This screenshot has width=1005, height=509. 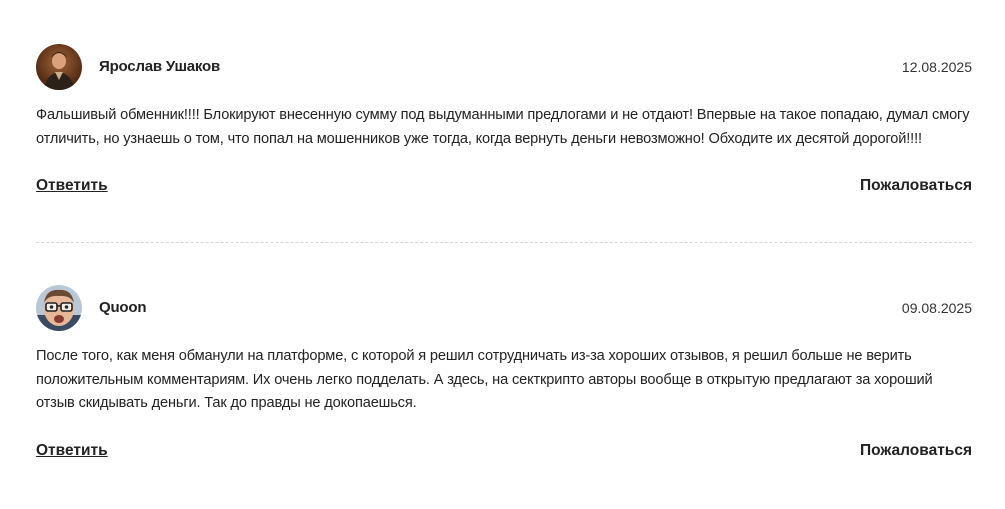 What do you see at coordinates (160, 66) in the screenshot?
I see `review-author: Ярослав Ушаков` at bounding box center [160, 66].